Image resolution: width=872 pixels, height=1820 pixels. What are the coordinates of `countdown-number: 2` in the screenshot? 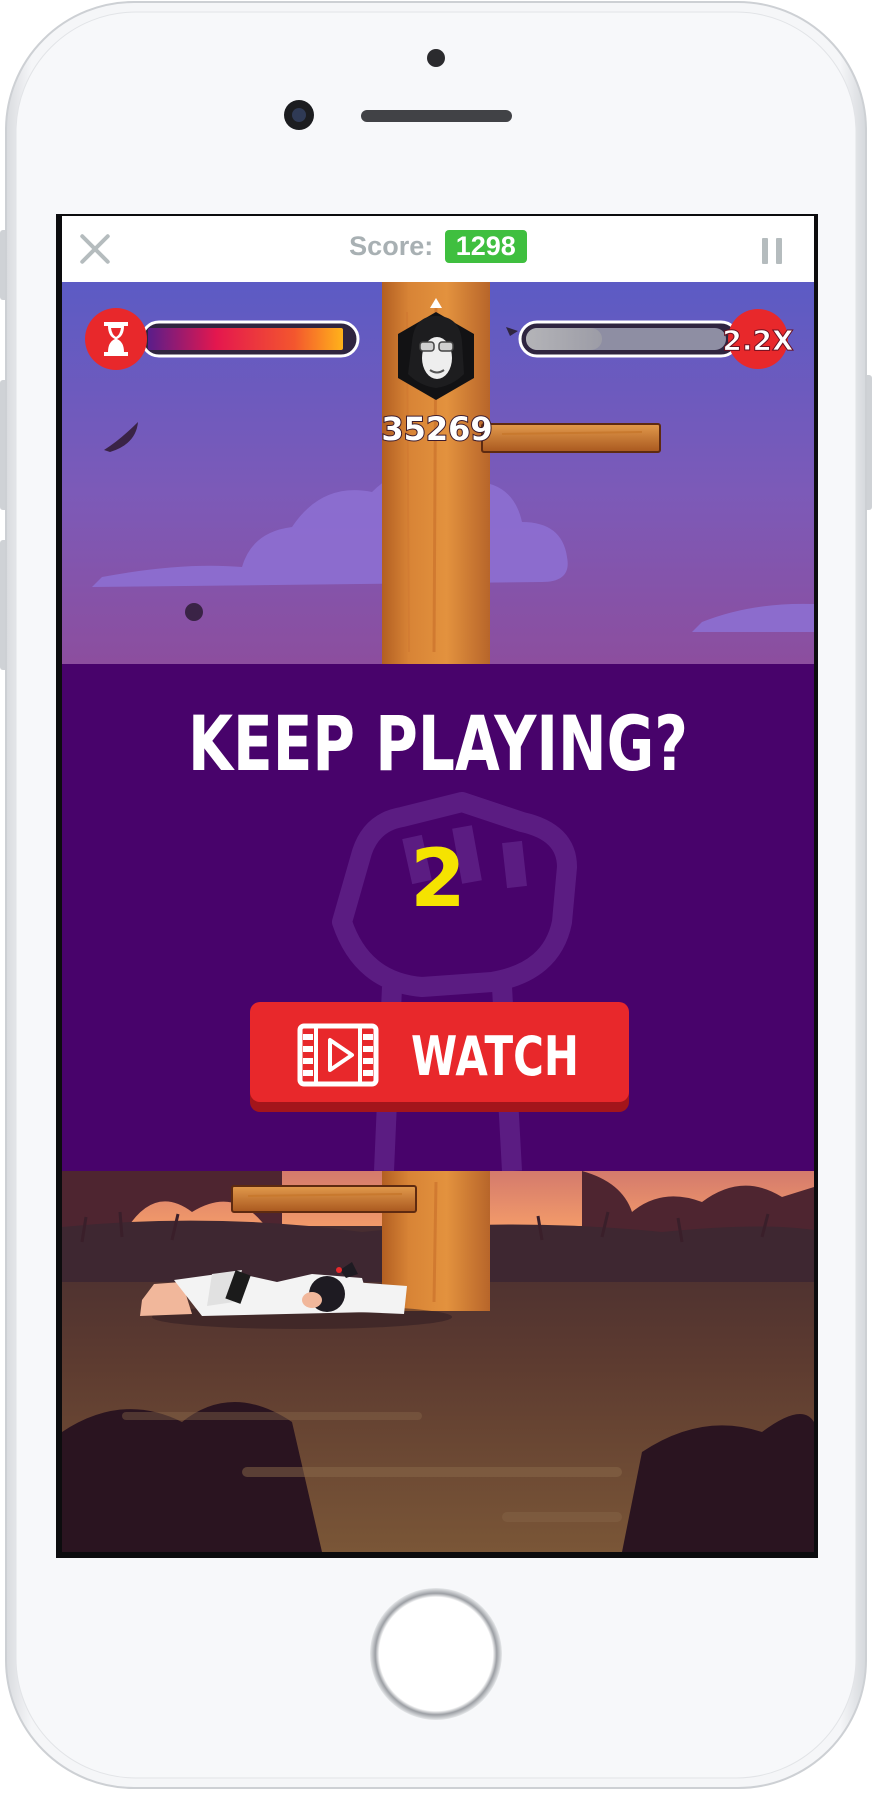 It's located at (438, 878).